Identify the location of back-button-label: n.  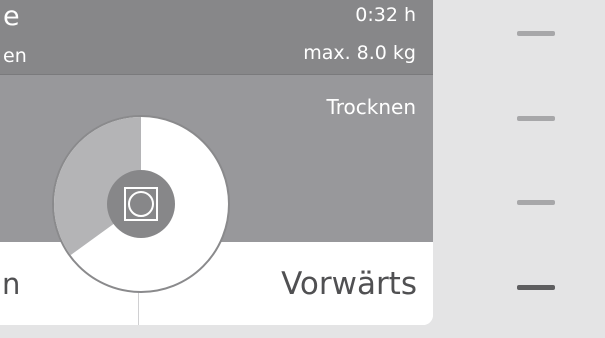
(11, 284).